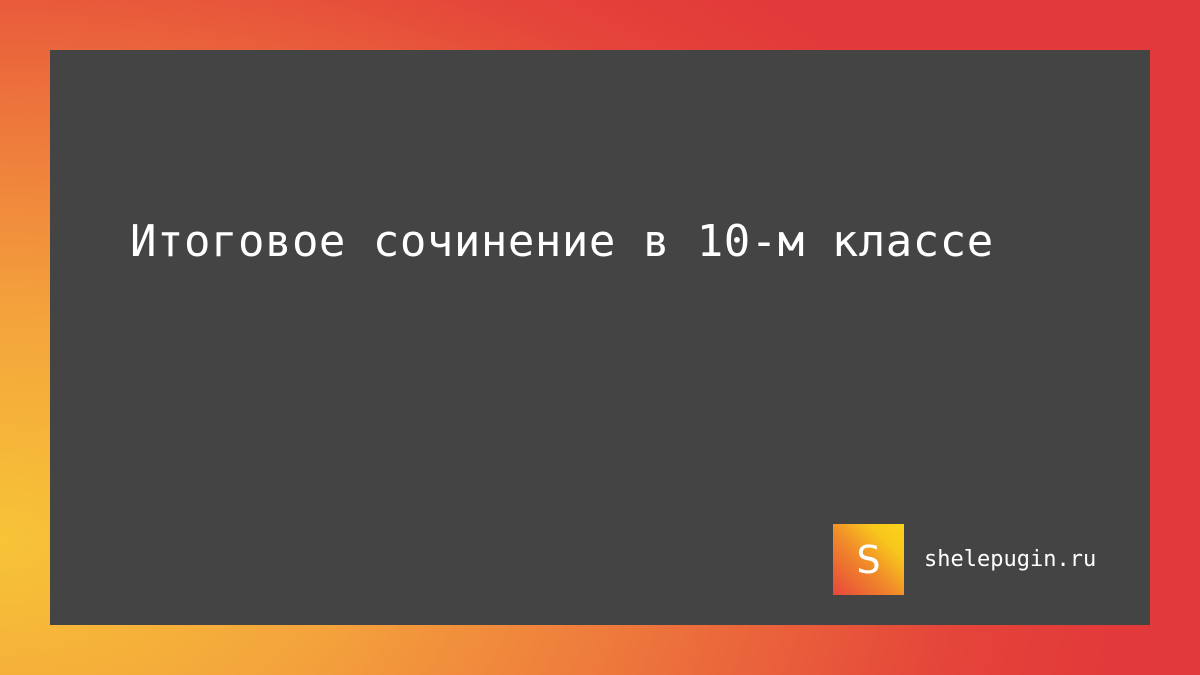 This screenshot has height=675, width=1200. I want to click on brand-block: S shelepugin.ru, so click(964, 559).